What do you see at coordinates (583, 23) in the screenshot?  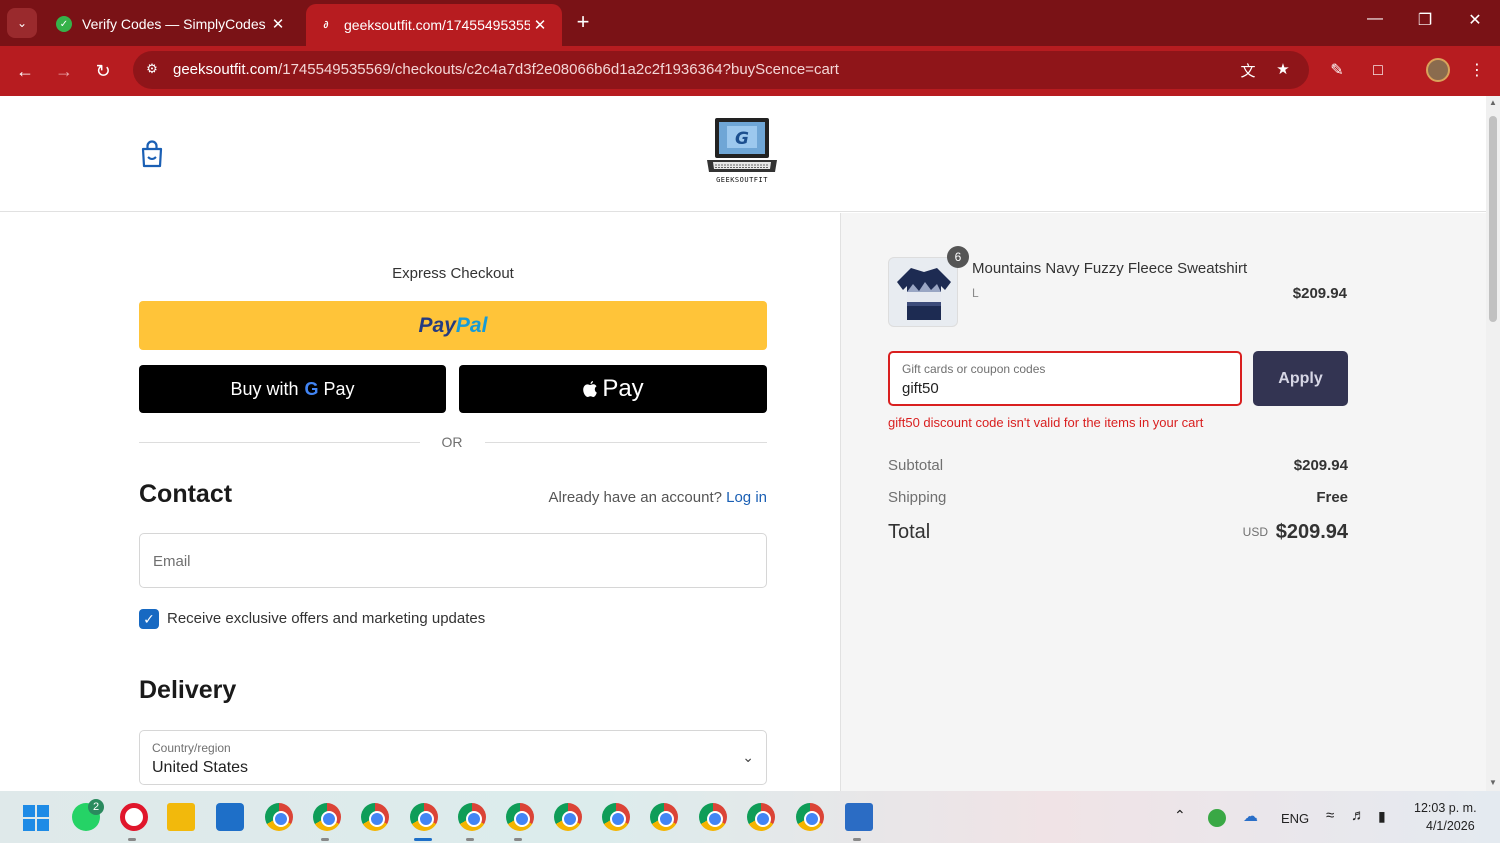 I see `new-tab-button: +` at bounding box center [583, 23].